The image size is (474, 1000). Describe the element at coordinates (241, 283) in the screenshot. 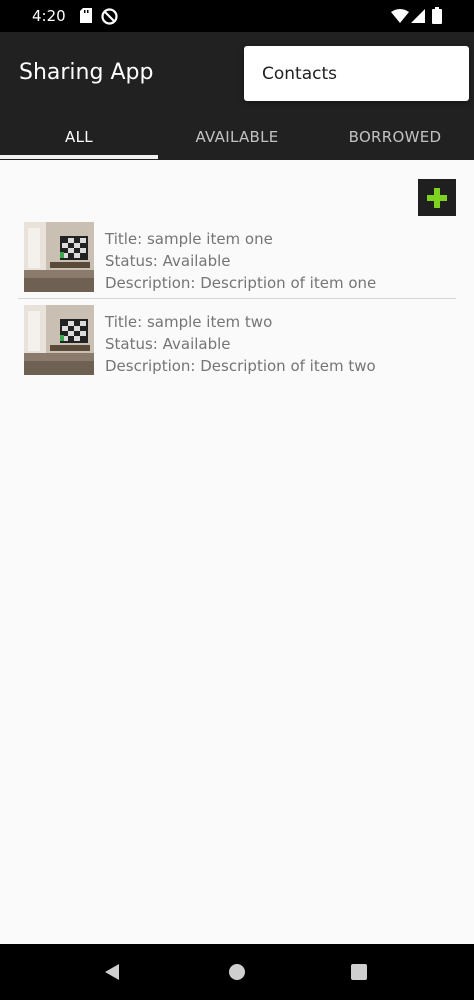

I see `item-description: Description: Description of item one` at that location.